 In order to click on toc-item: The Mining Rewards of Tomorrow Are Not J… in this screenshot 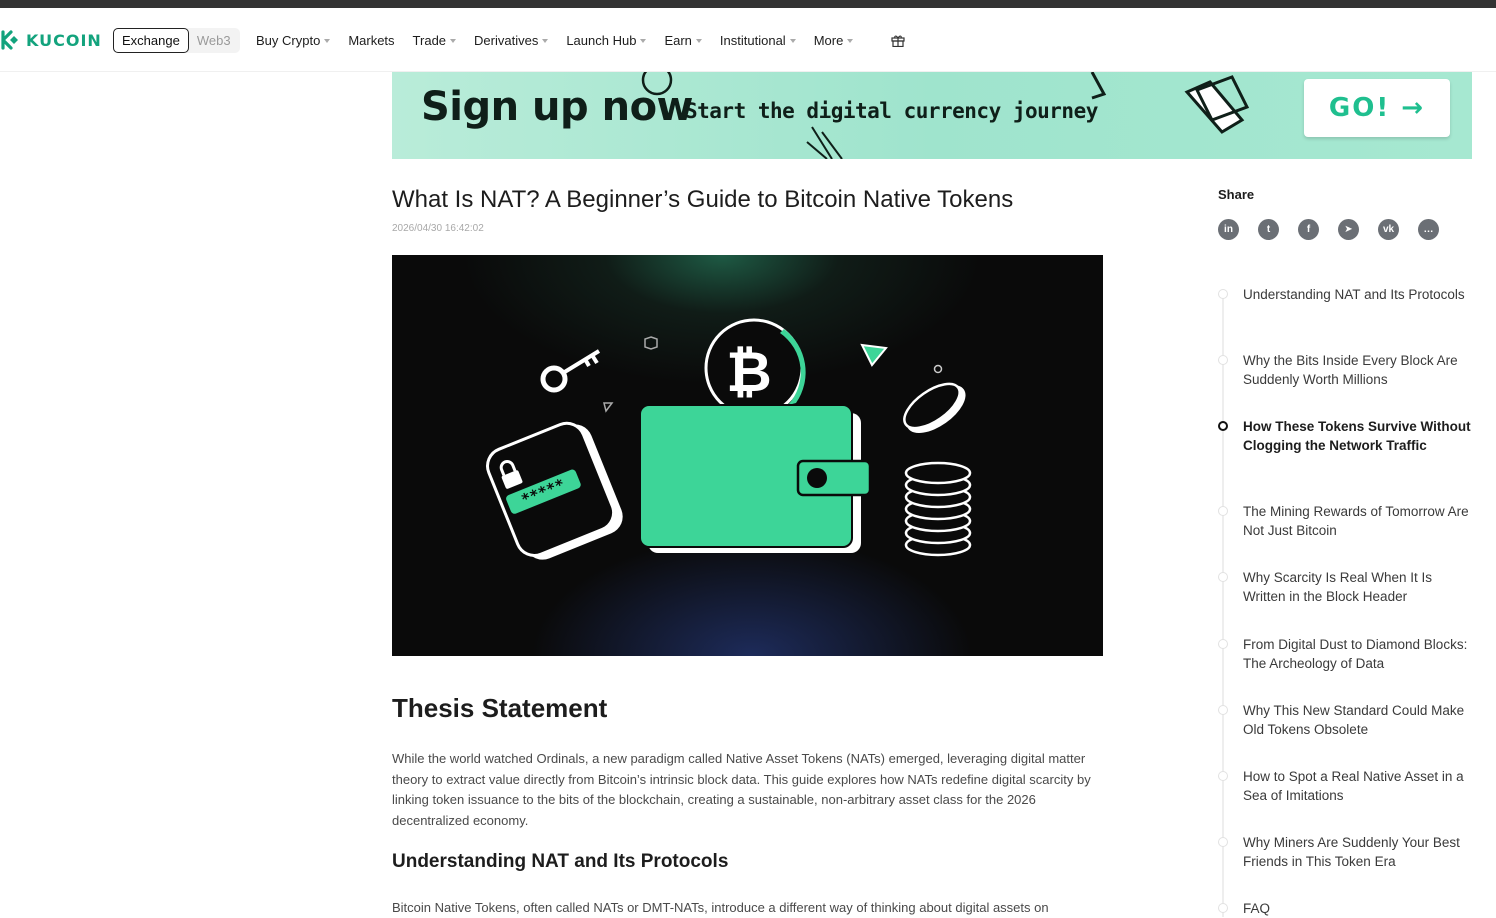, I will do `click(1346, 521)`.